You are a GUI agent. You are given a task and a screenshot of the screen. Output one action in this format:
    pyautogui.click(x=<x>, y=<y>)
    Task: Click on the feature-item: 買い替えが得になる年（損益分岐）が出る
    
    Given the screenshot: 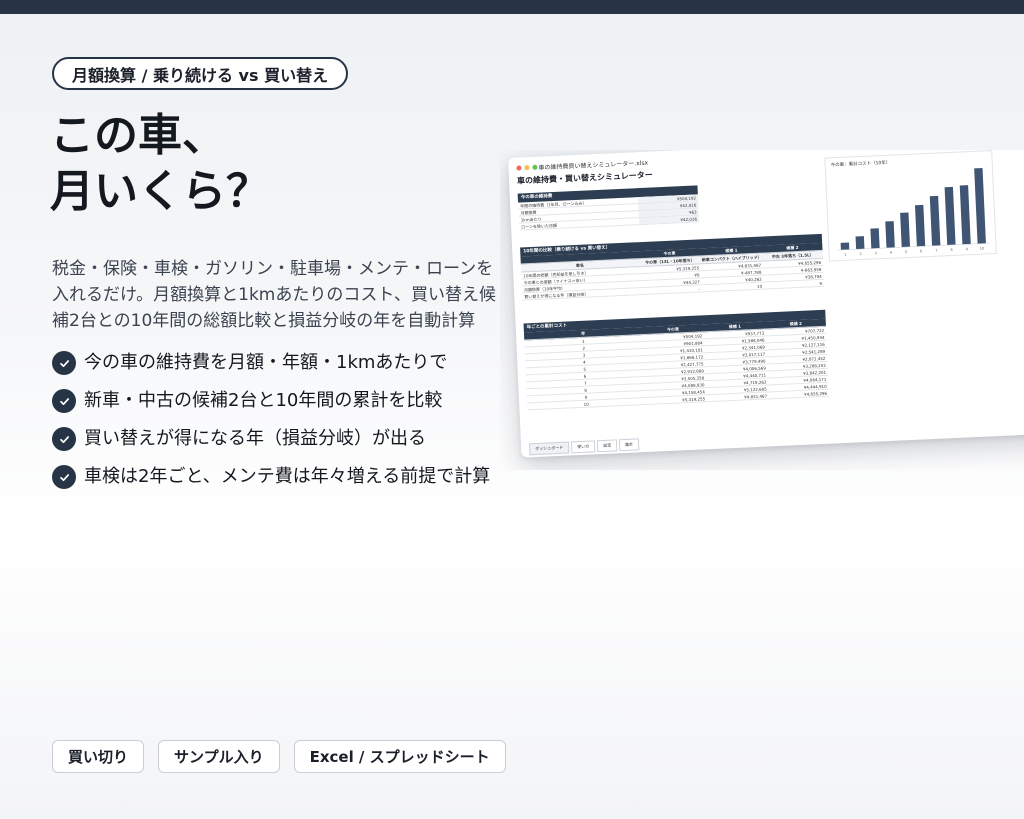 What is the action you would take?
    pyautogui.click(x=278, y=439)
    